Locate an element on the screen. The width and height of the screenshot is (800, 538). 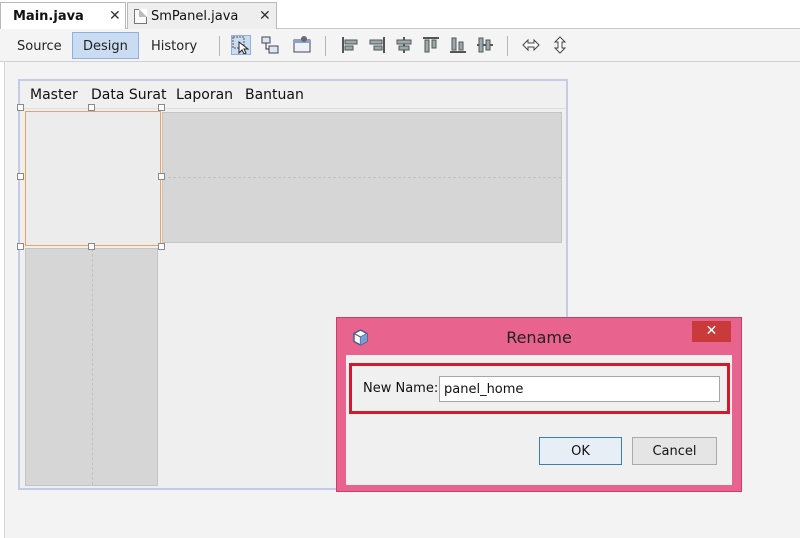
menu-master: Master is located at coordinates (54, 95).